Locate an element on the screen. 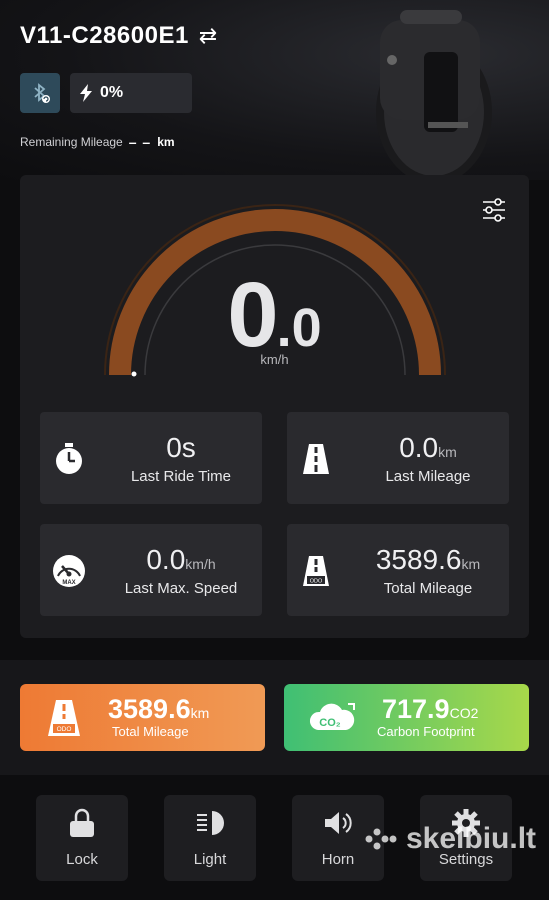 This screenshot has height=900, width=549. carbon-footprint-card: CO₂ 717.9CO2 Carbon Footprint is located at coordinates (406, 717).